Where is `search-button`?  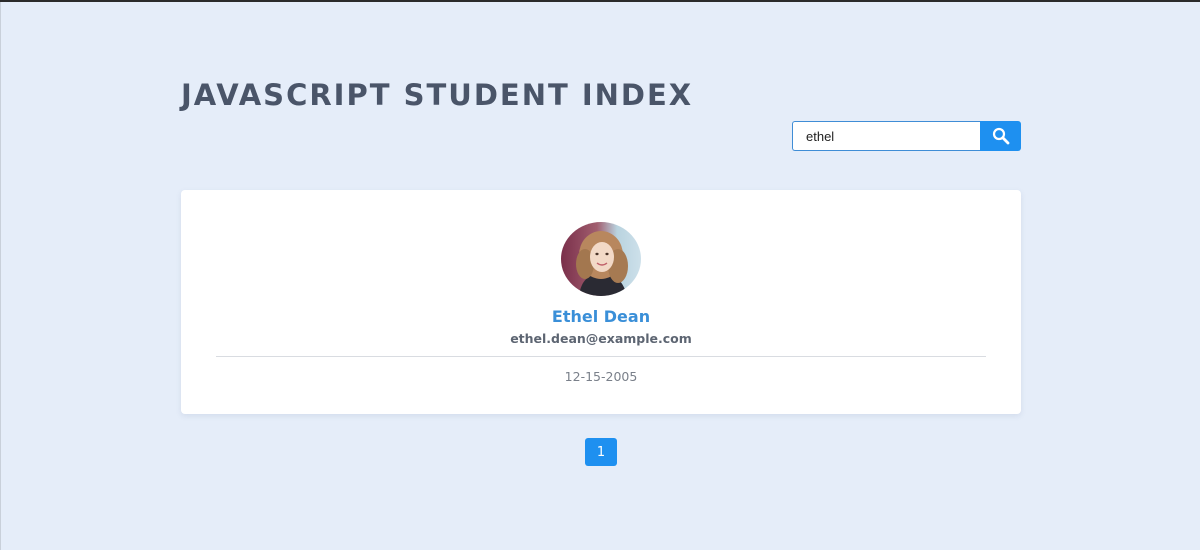
search-button is located at coordinates (1000, 136).